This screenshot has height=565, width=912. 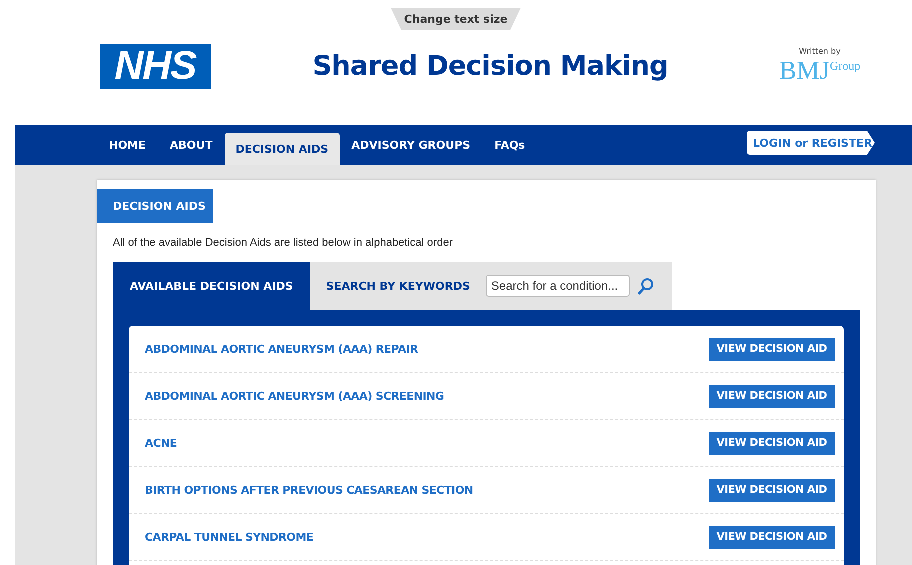 What do you see at coordinates (845, 66) in the screenshot?
I see `brand-suffix: Group` at bounding box center [845, 66].